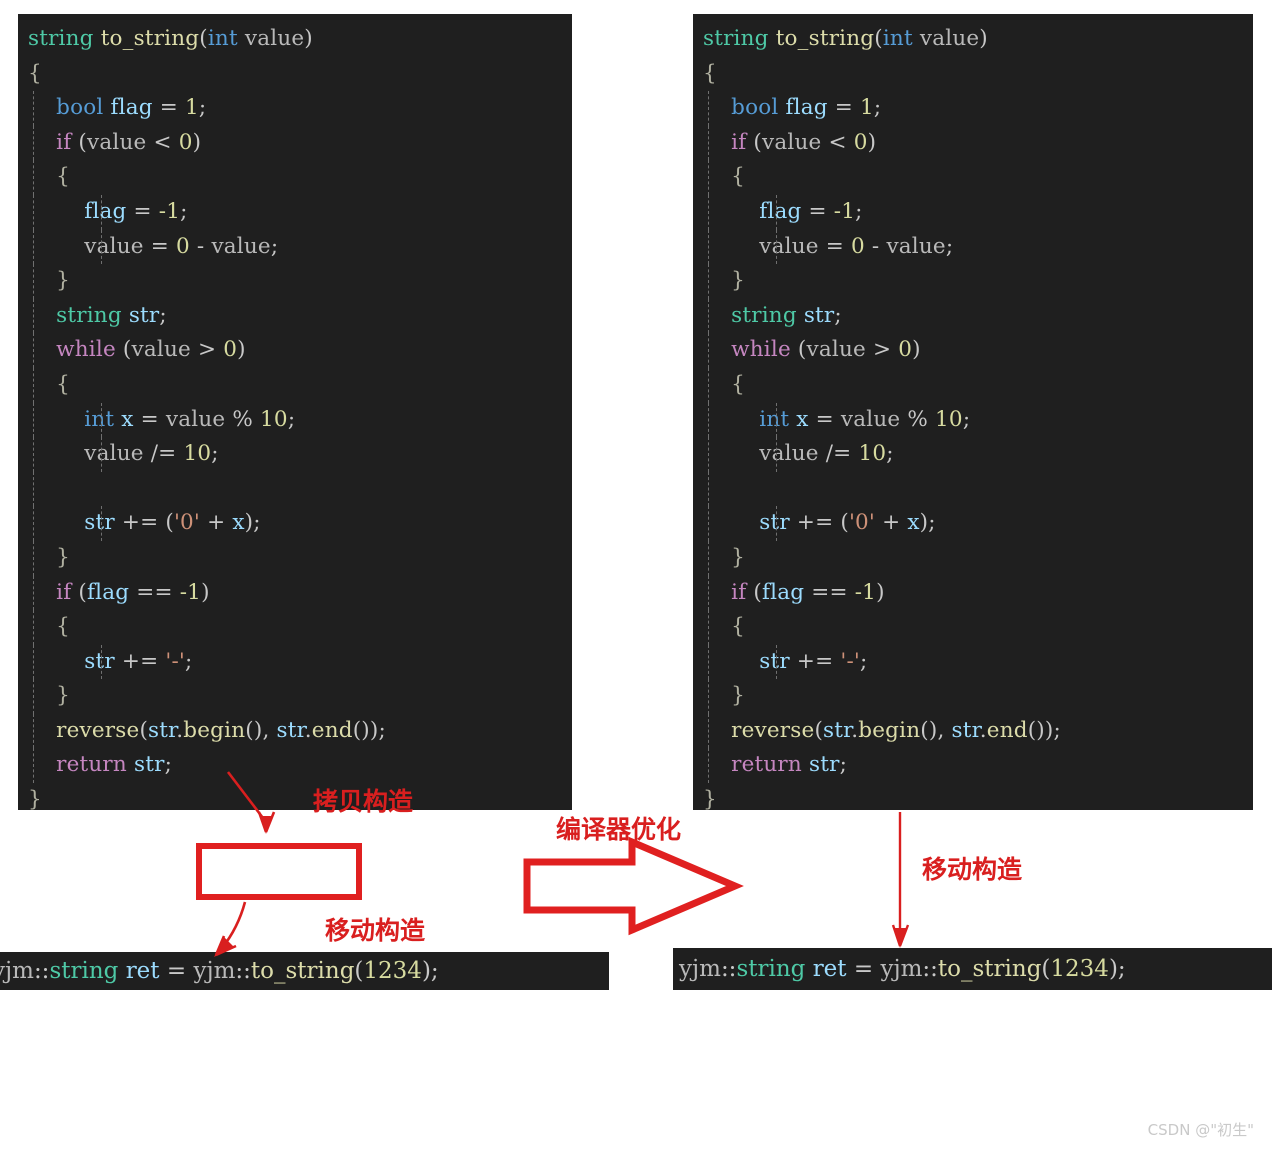 This screenshot has height=1149, width=1272. Describe the element at coordinates (978, 143) in the screenshot. I see `code-line: if (value < 0)` at that location.